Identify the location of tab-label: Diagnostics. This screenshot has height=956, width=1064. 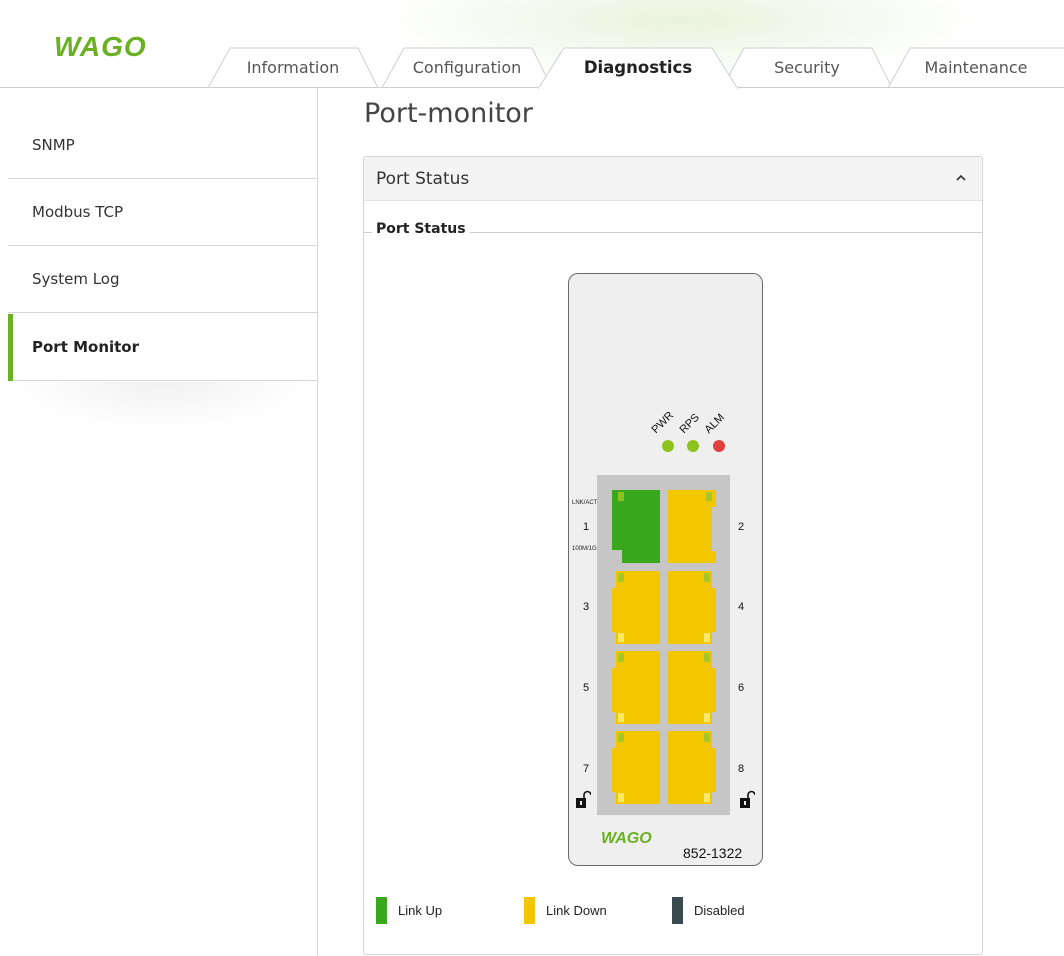
(638, 67).